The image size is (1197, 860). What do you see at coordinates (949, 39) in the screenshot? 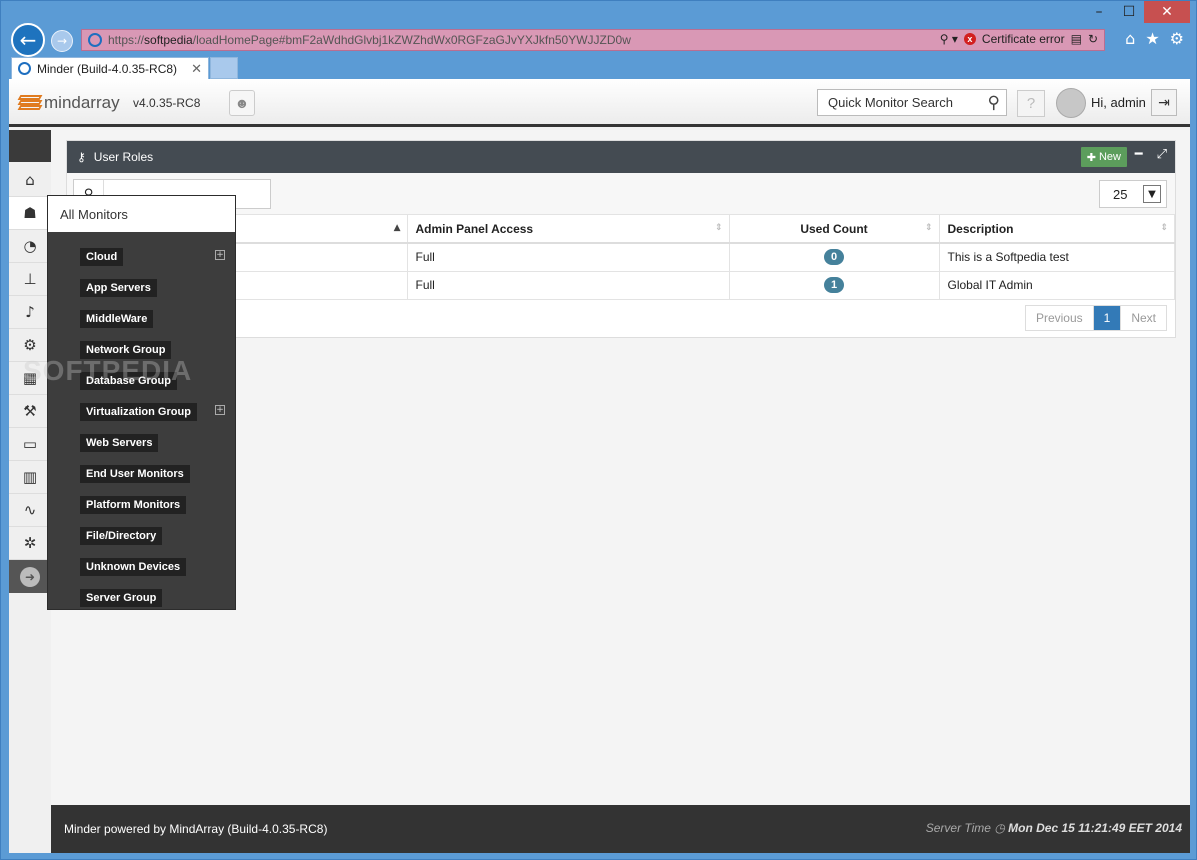
I see `search-dropdown-icon: ⚲ ▾` at bounding box center [949, 39].